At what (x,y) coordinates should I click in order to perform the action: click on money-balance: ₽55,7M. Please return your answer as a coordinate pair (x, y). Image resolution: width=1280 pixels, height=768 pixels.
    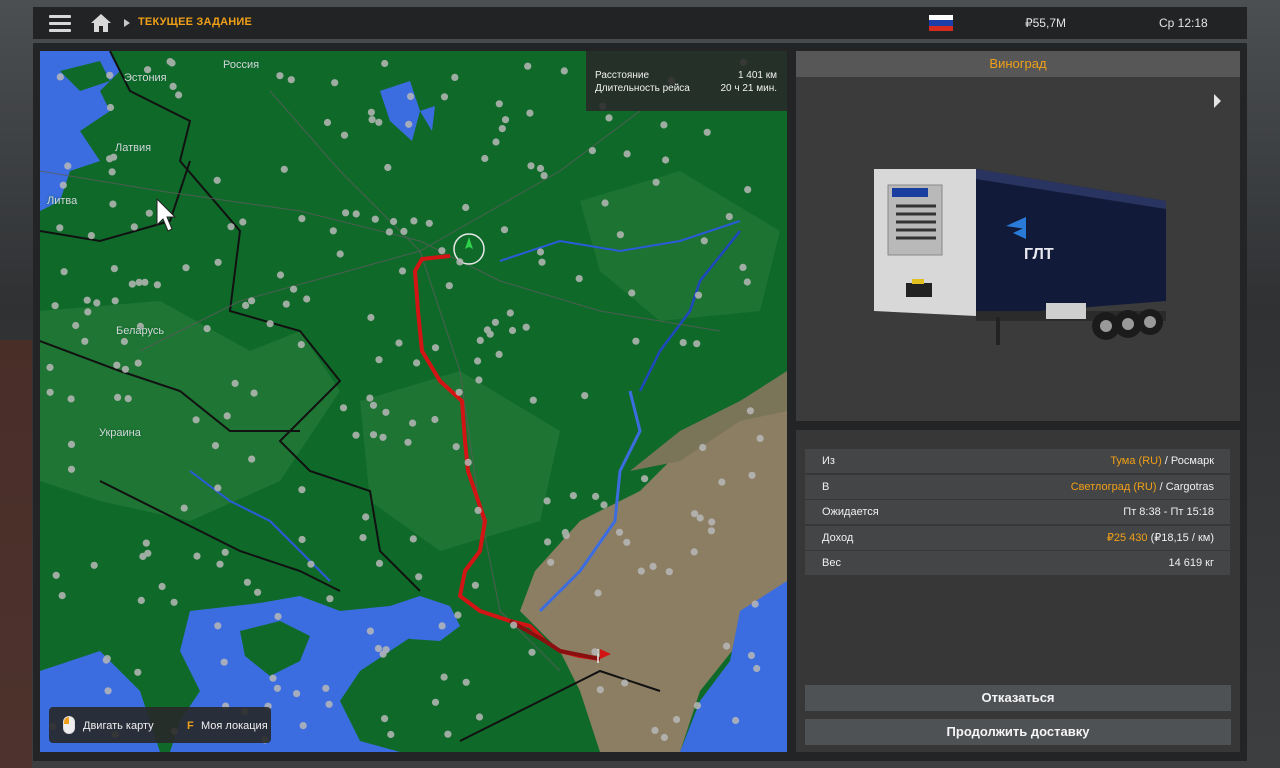
    Looking at the image, I should click on (1045, 23).